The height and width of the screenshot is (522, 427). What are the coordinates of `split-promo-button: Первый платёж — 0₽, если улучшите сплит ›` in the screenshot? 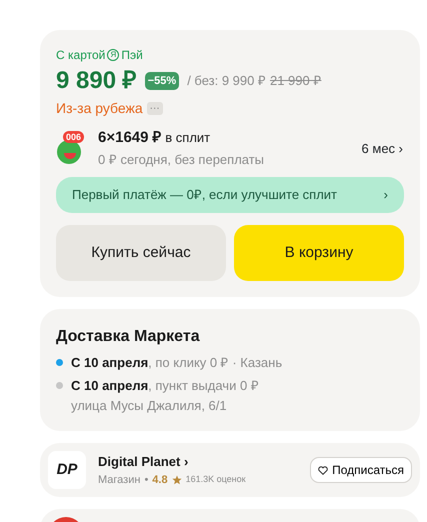 It's located at (230, 195).